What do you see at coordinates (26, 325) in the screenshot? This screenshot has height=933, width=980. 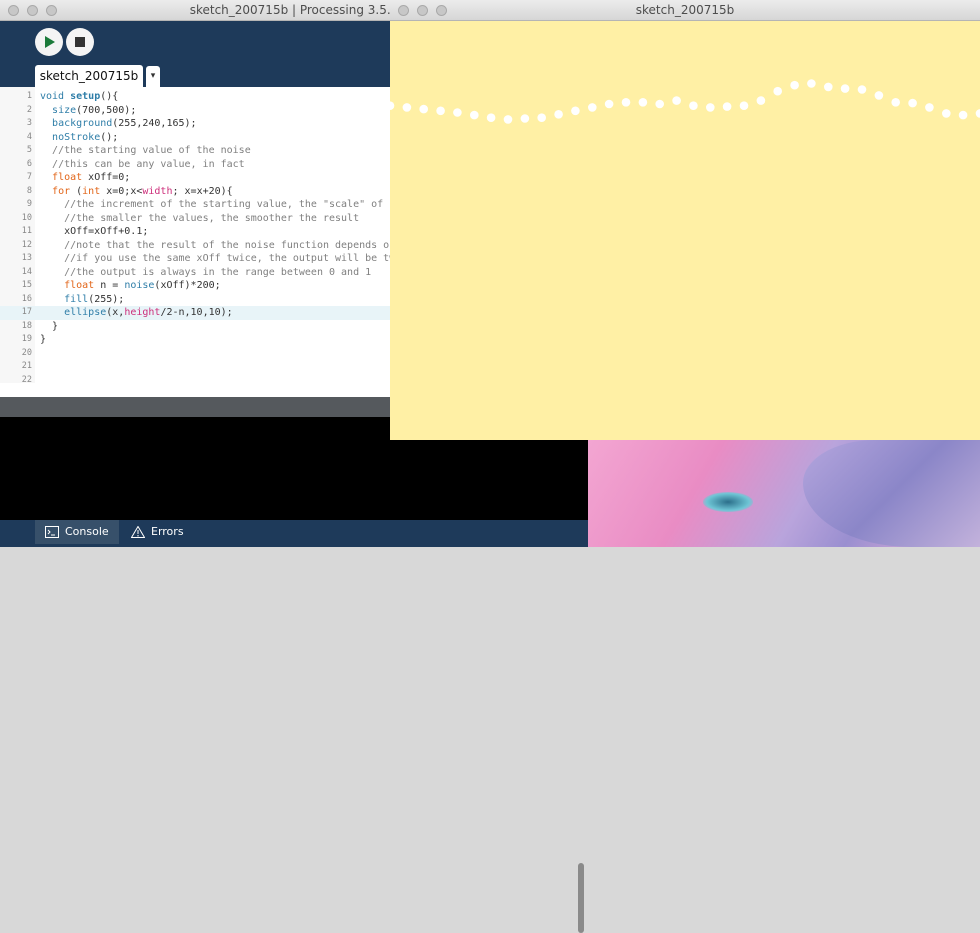 I see `line-number: 18` at bounding box center [26, 325].